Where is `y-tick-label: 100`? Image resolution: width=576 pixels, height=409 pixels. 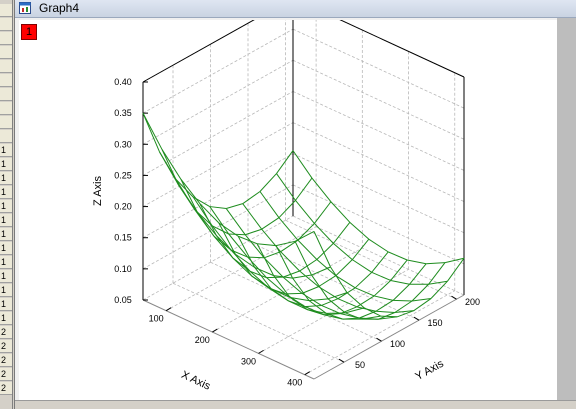
y-tick-label: 100 is located at coordinates (397, 344).